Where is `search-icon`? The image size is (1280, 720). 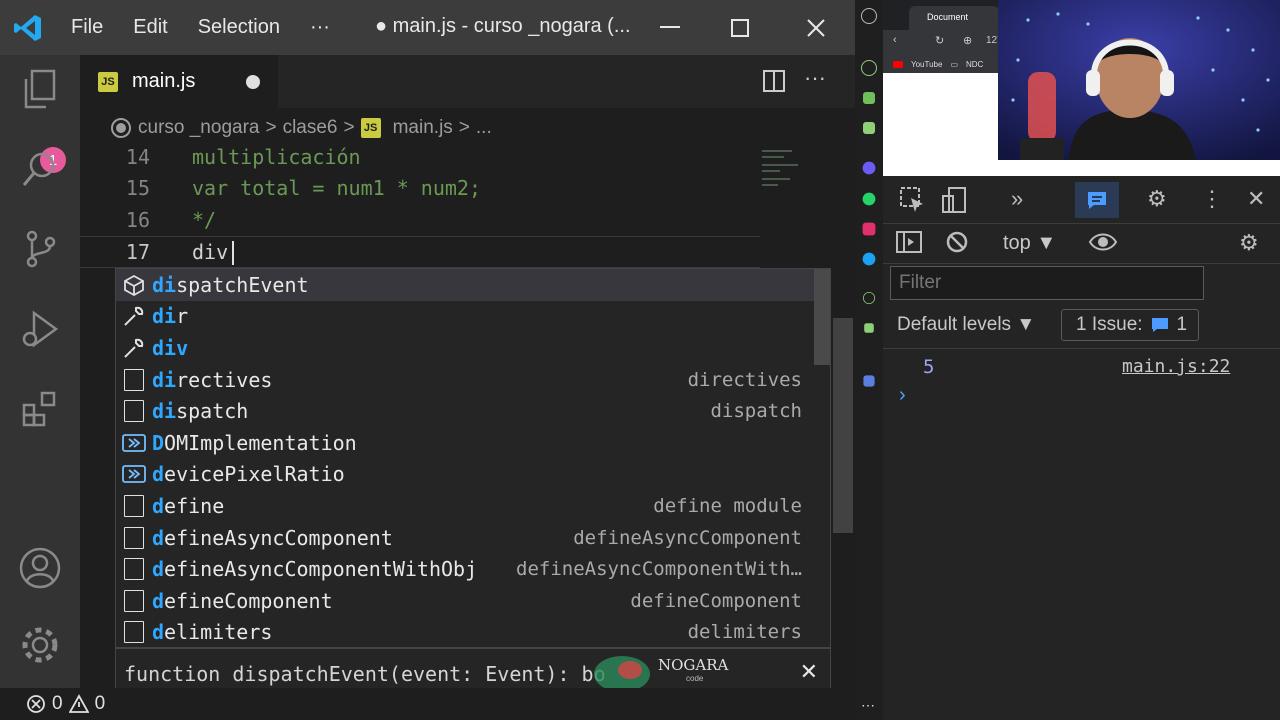 search-icon is located at coordinates (40, 169).